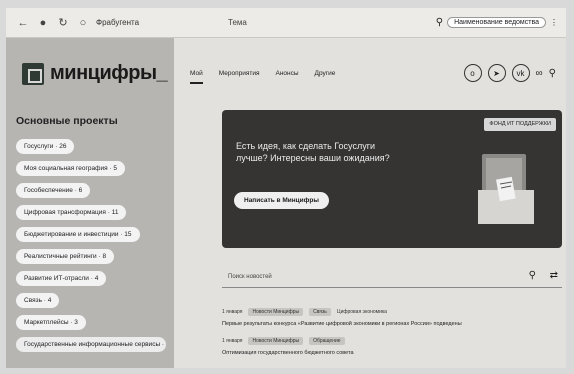  Describe the element at coordinates (38, 300) in the screenshot. I see `project-item: Связь · 4` at that location.